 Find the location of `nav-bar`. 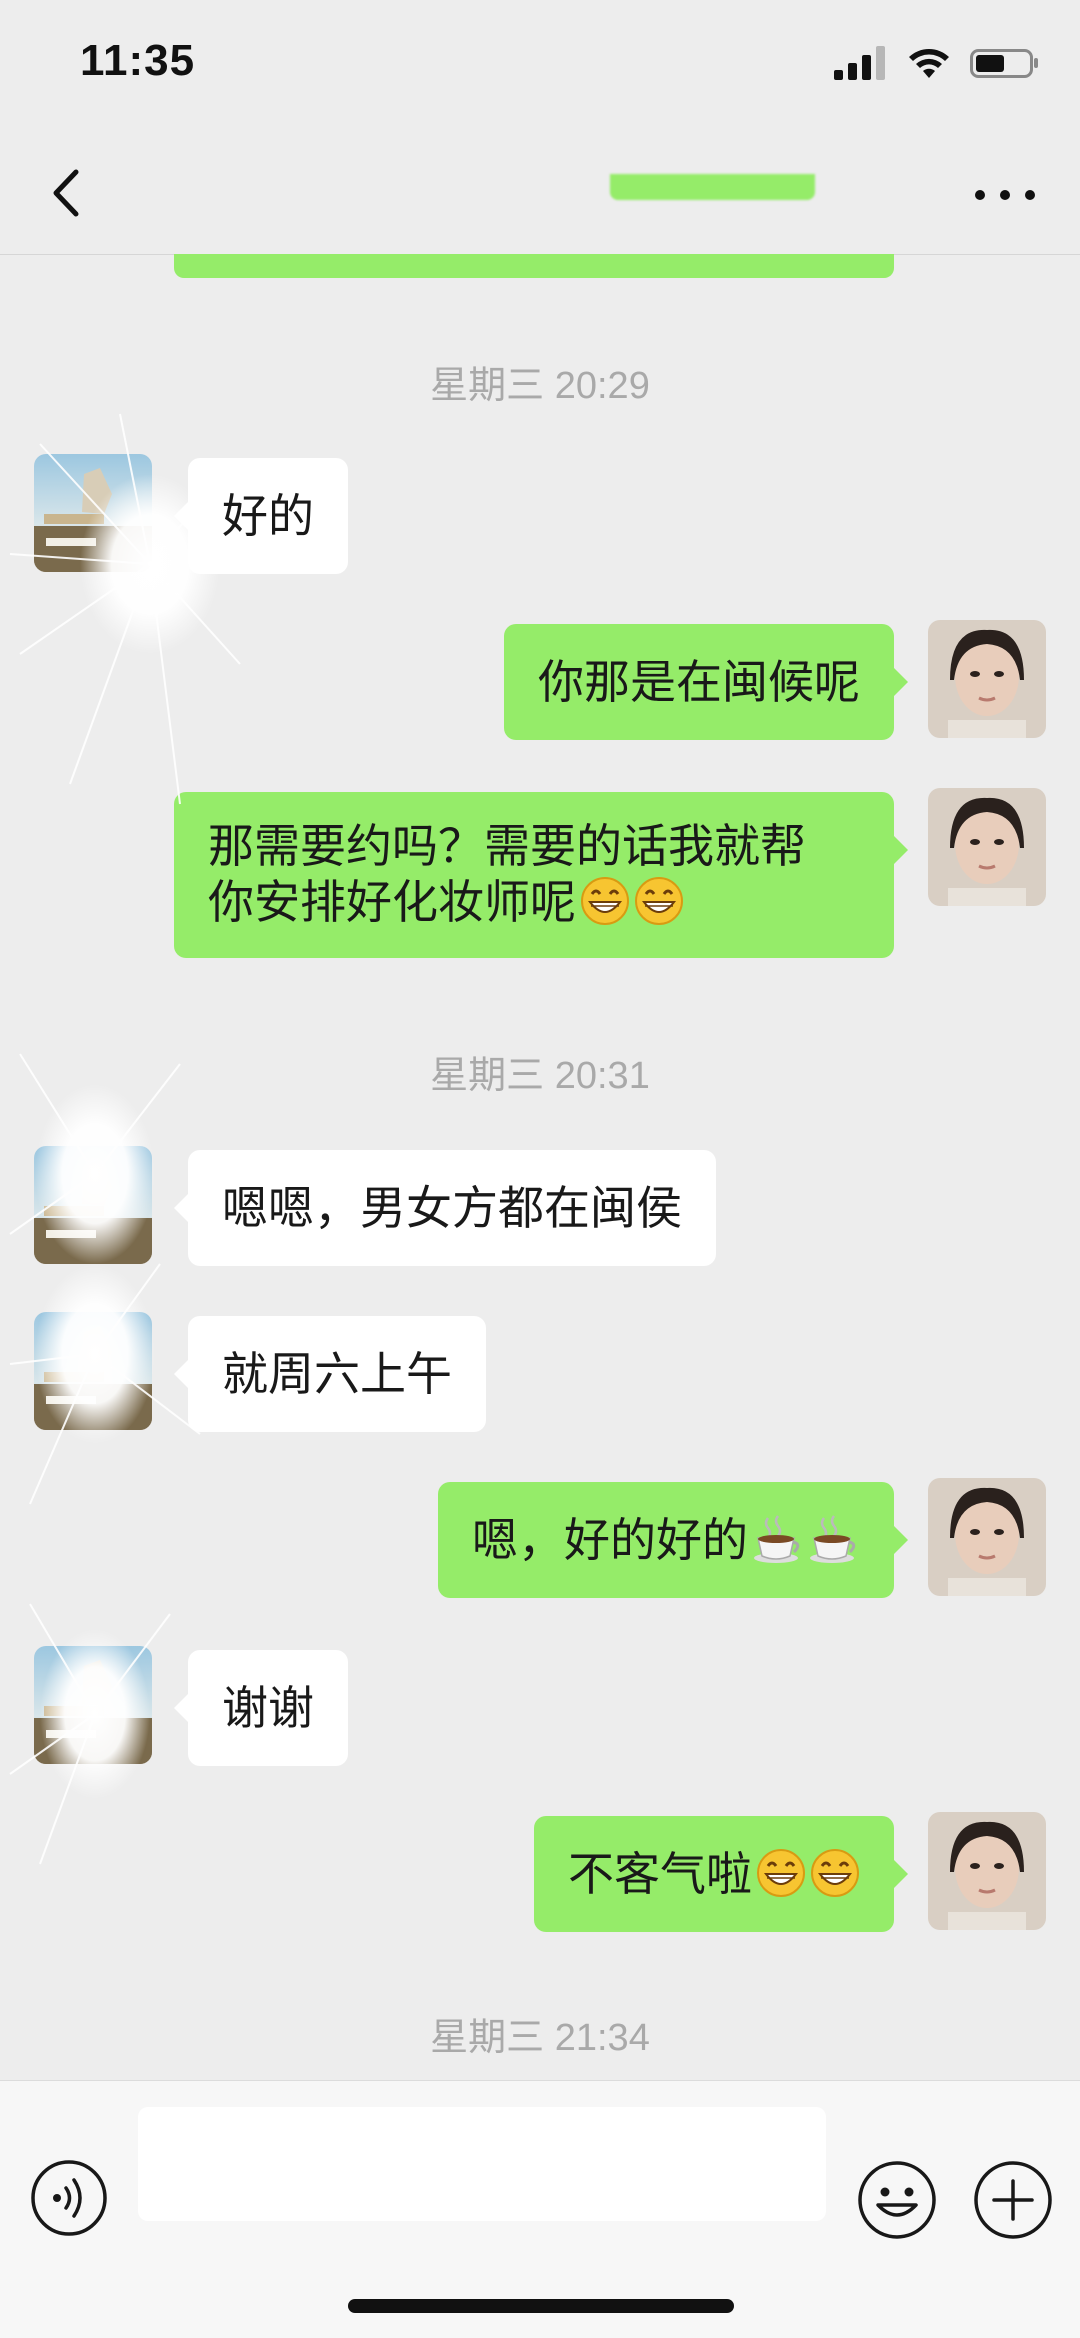

nav-bar is located at coordinates (540, 192).